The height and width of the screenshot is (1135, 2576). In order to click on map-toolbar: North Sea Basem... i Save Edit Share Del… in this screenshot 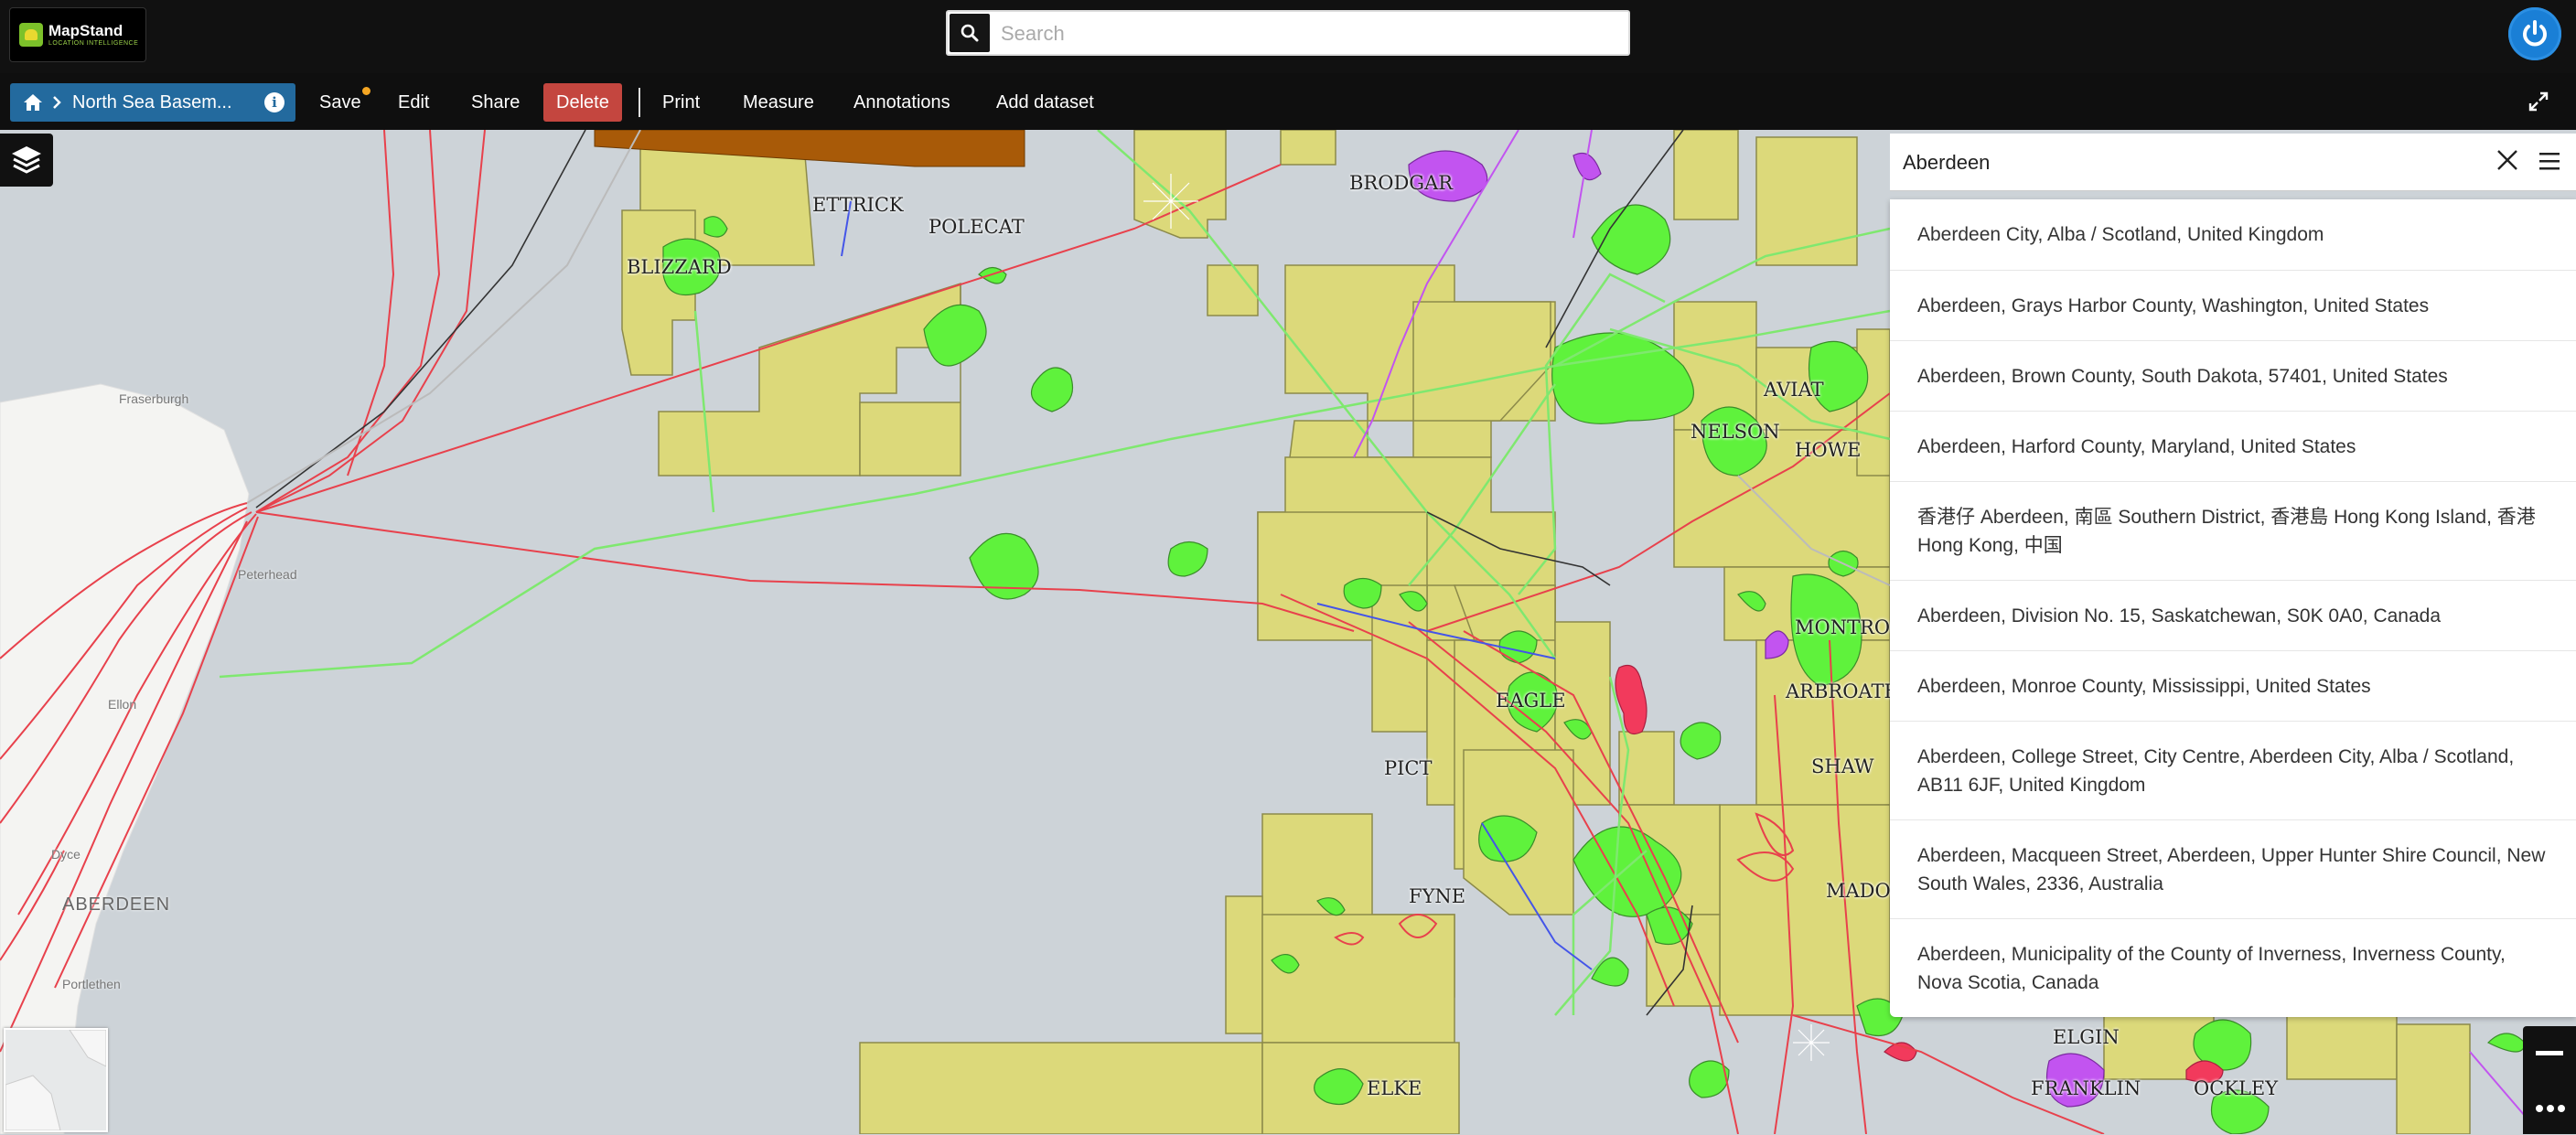, I will do `click(1288, 101)`.